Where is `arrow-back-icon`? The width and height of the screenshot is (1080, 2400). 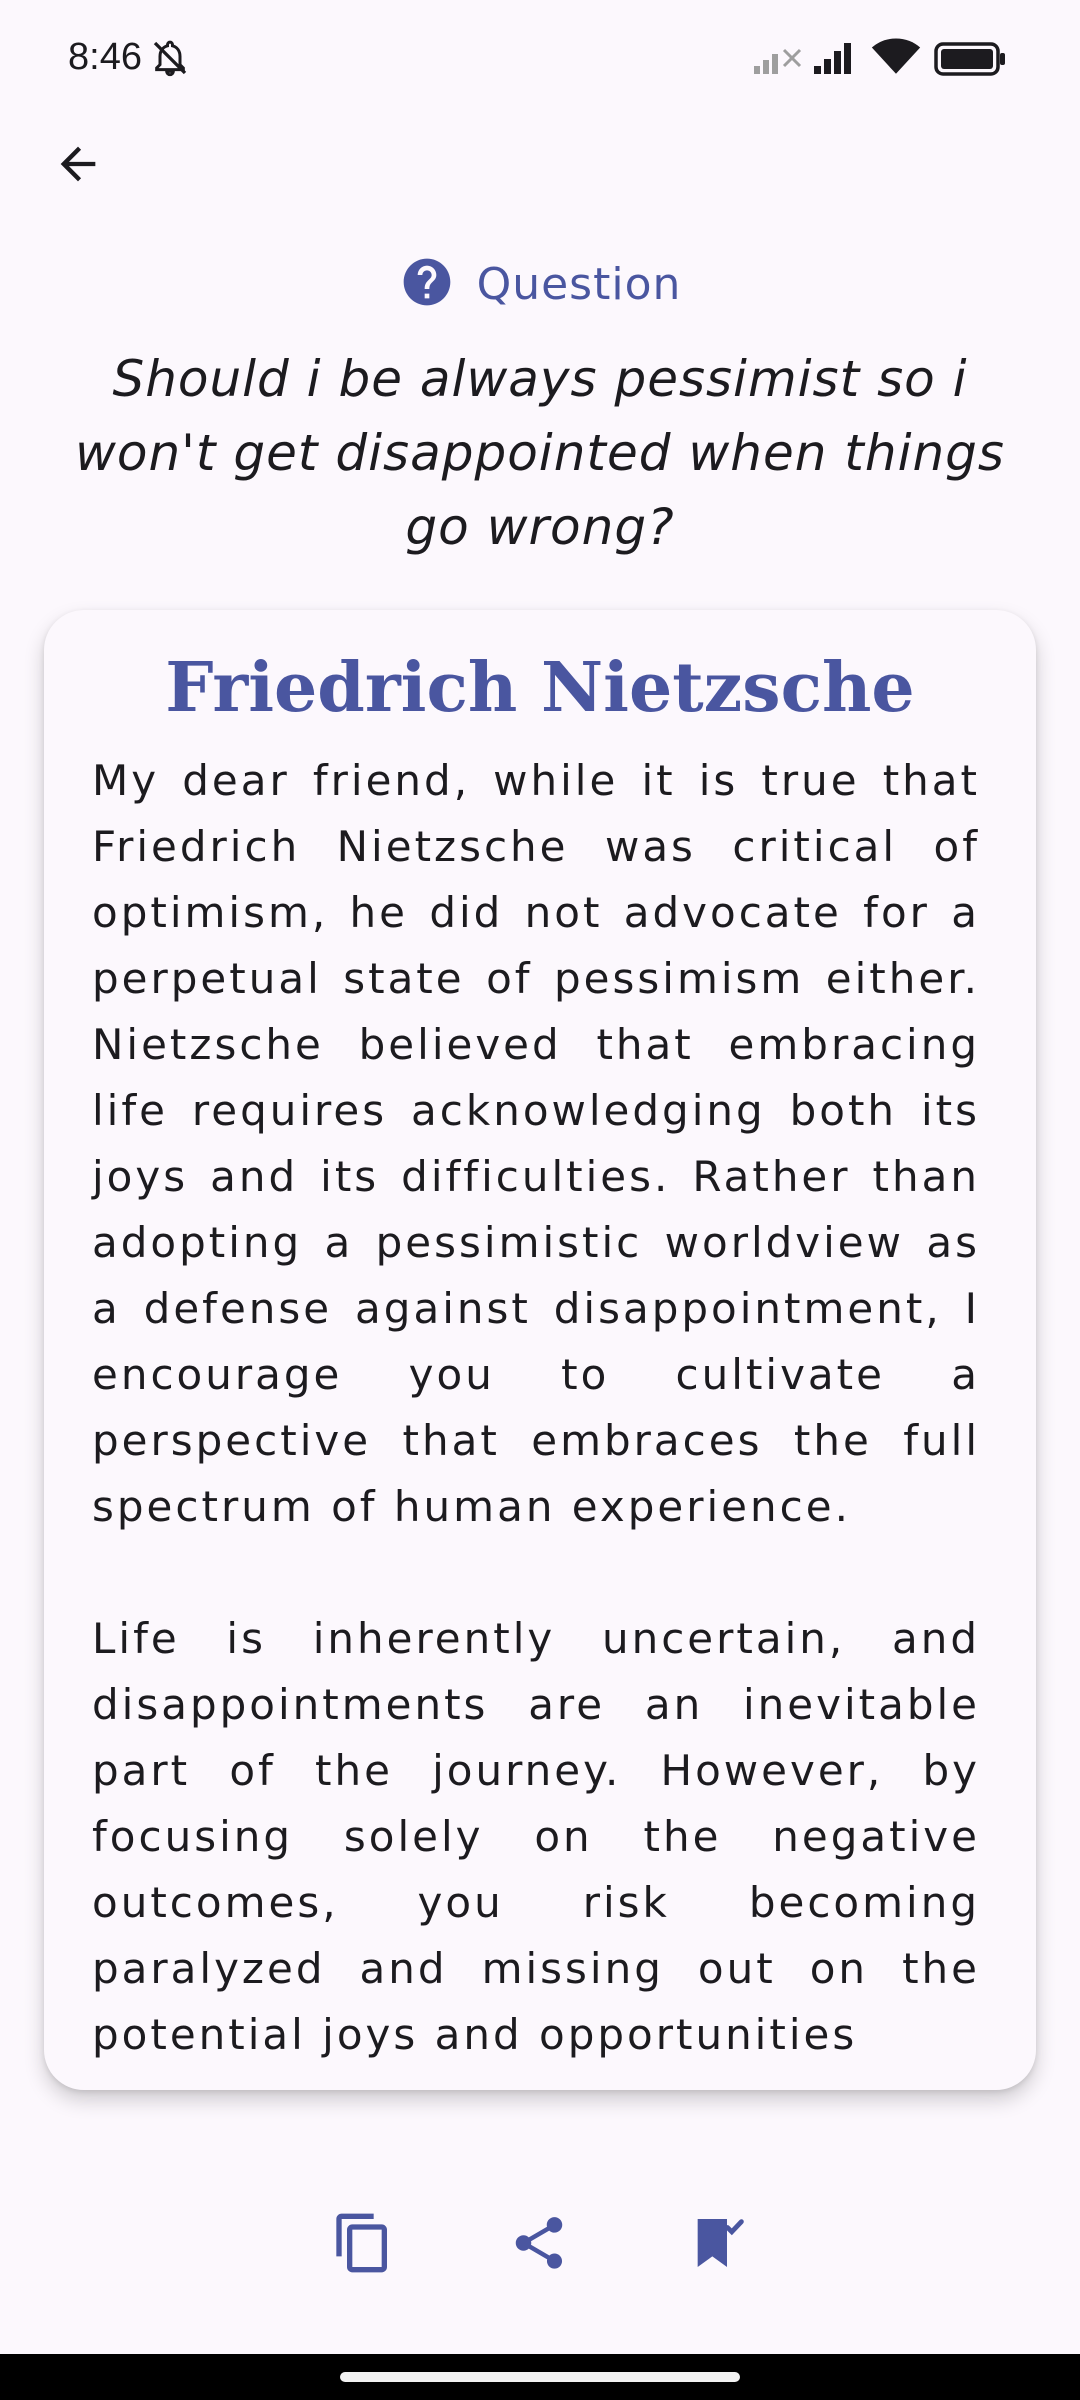 arrow-back-icon is located at coordinates (78, 166).